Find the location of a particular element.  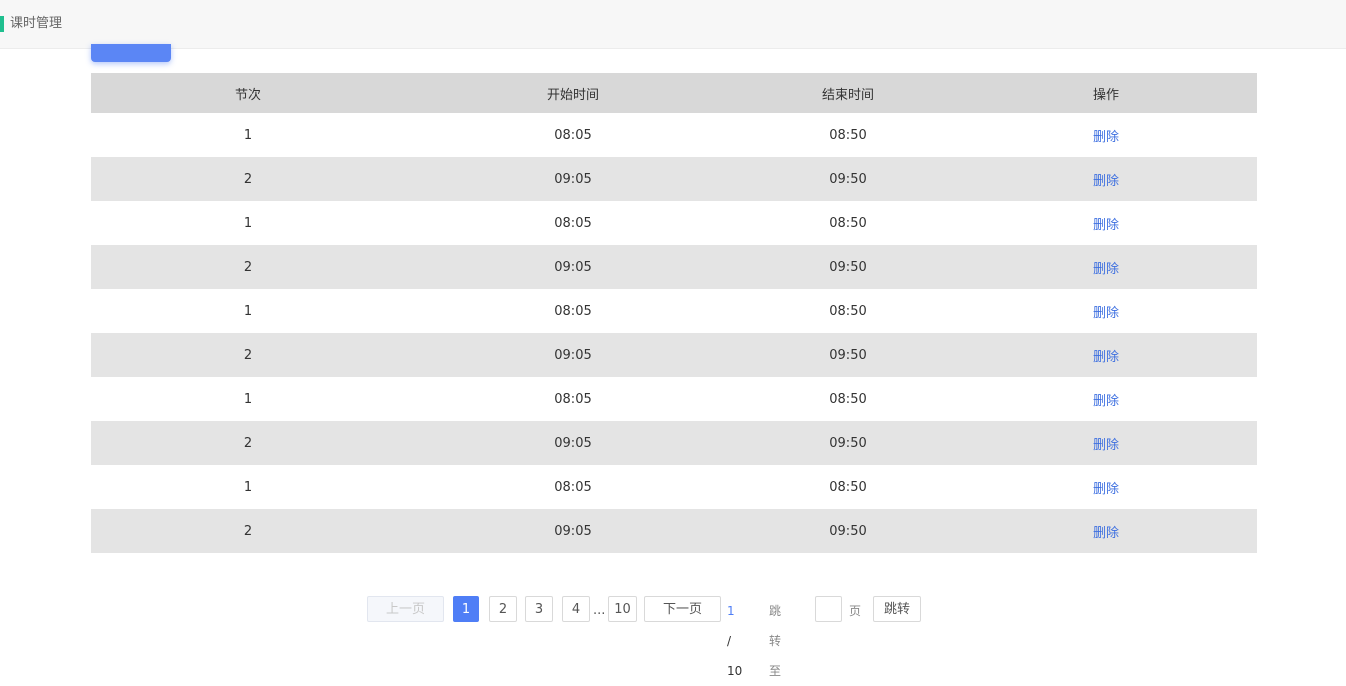

page-button-10: 10 is located at coordinates (622, 609).